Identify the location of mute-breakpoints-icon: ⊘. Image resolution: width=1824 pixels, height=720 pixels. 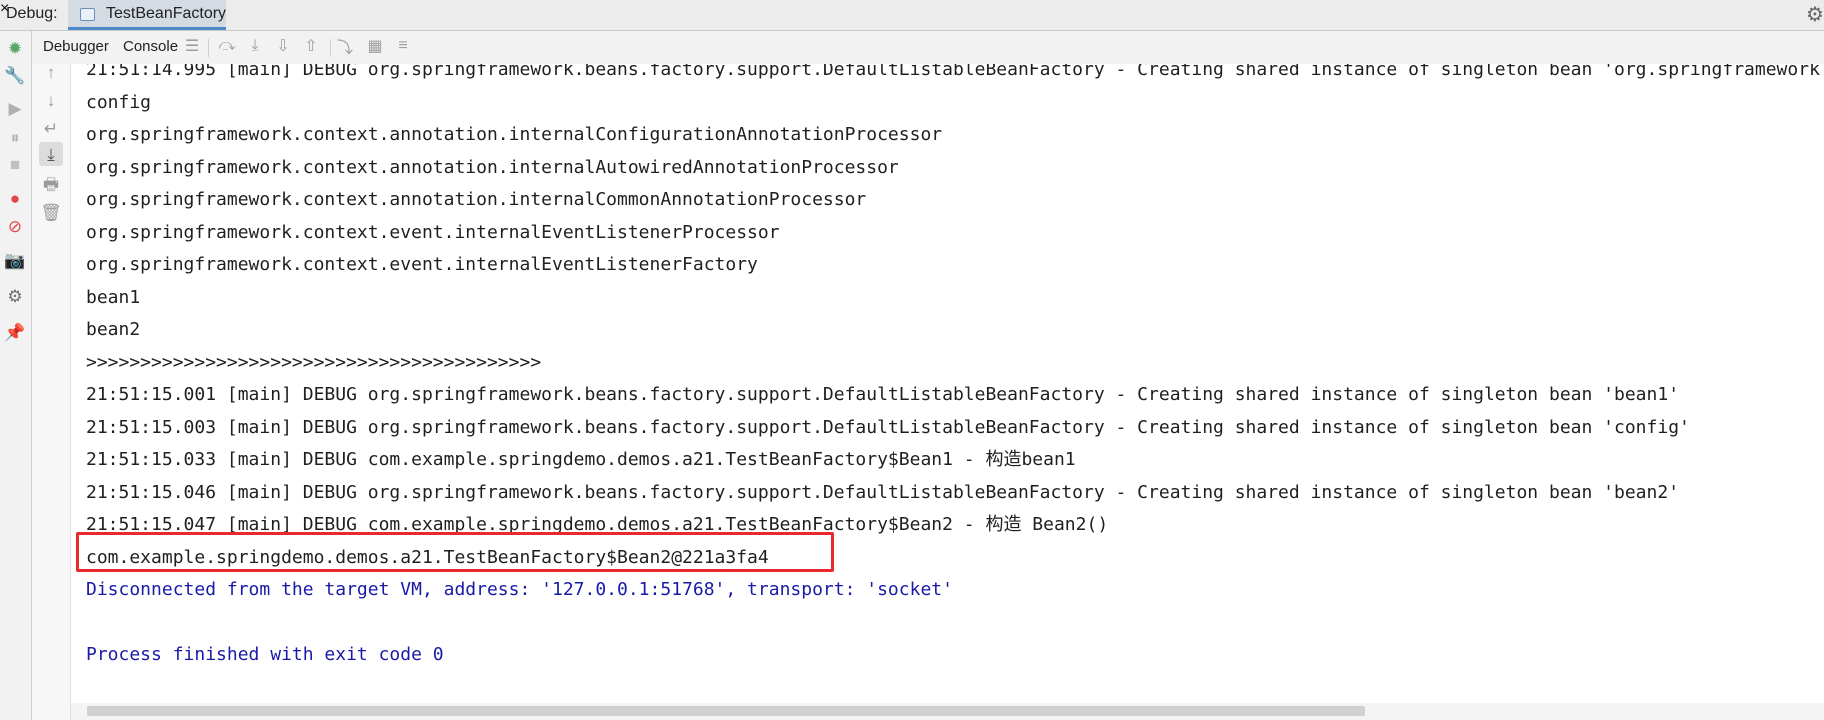
(15, 226).